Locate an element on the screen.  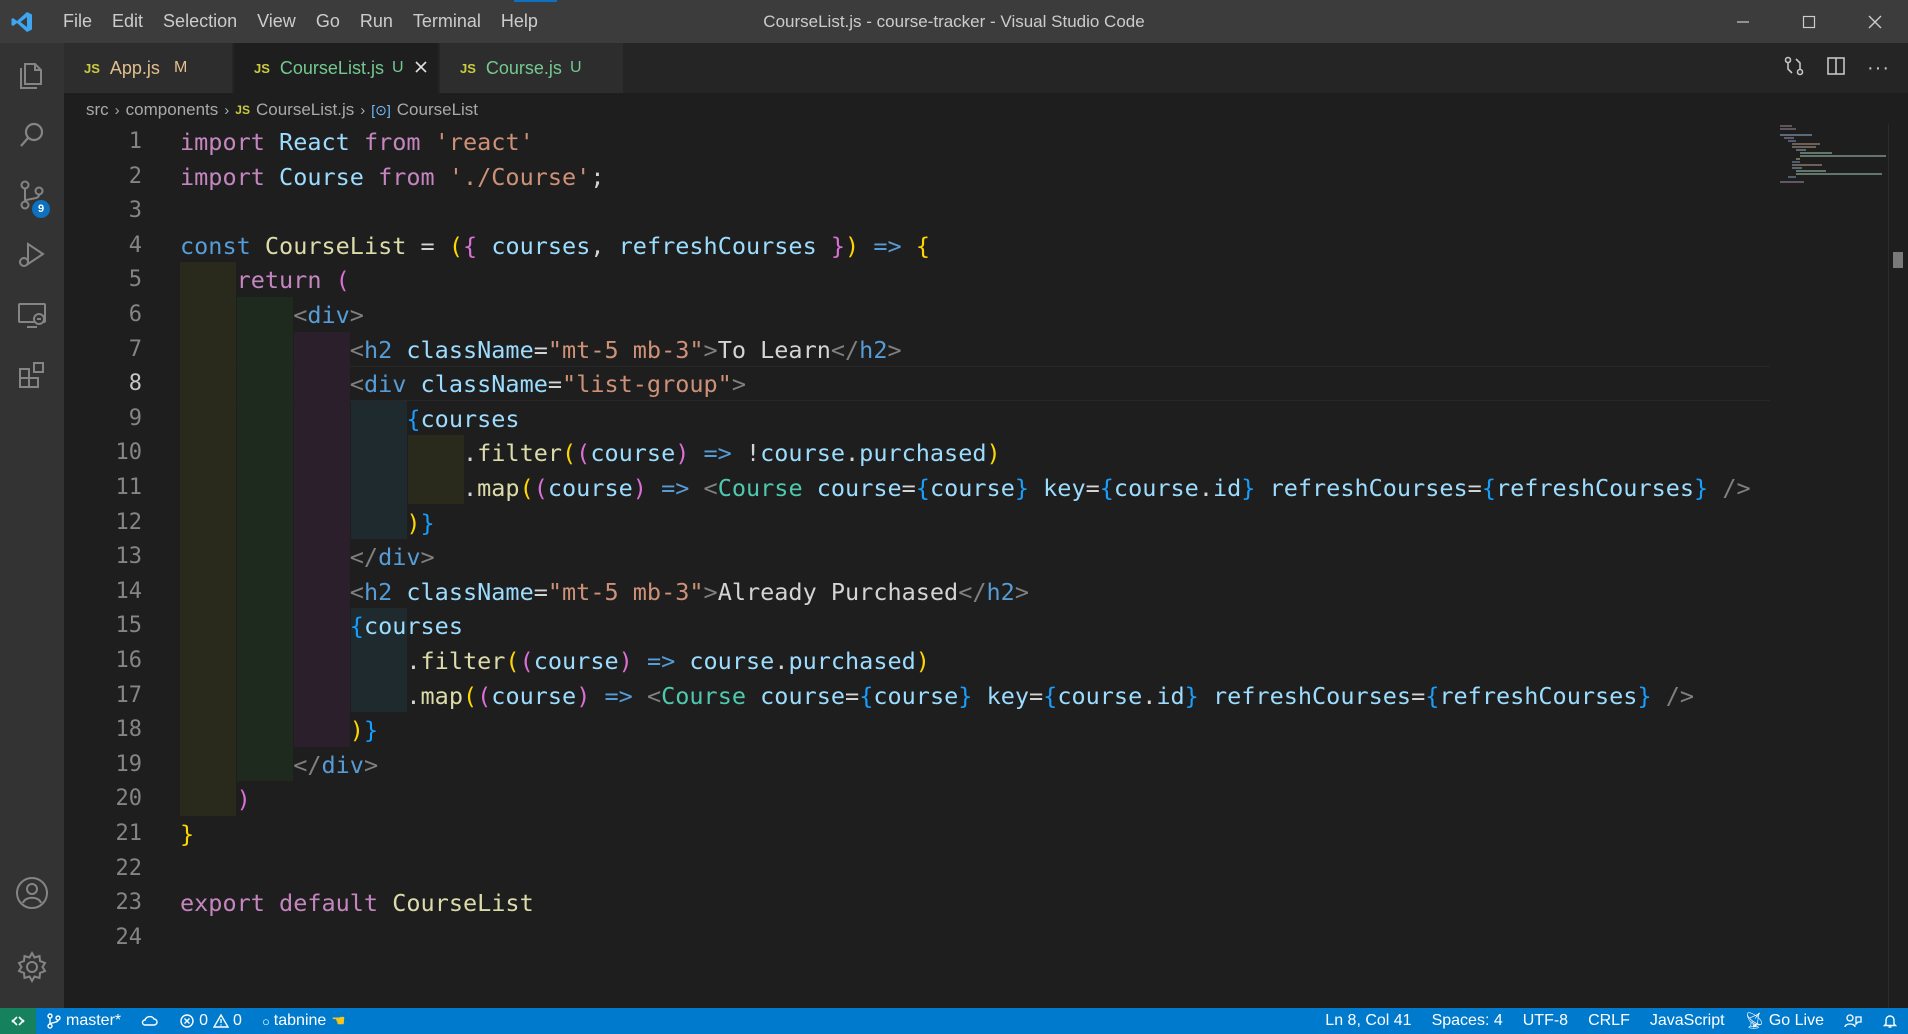
code-line: 24 is located at coordinates (944, 938).